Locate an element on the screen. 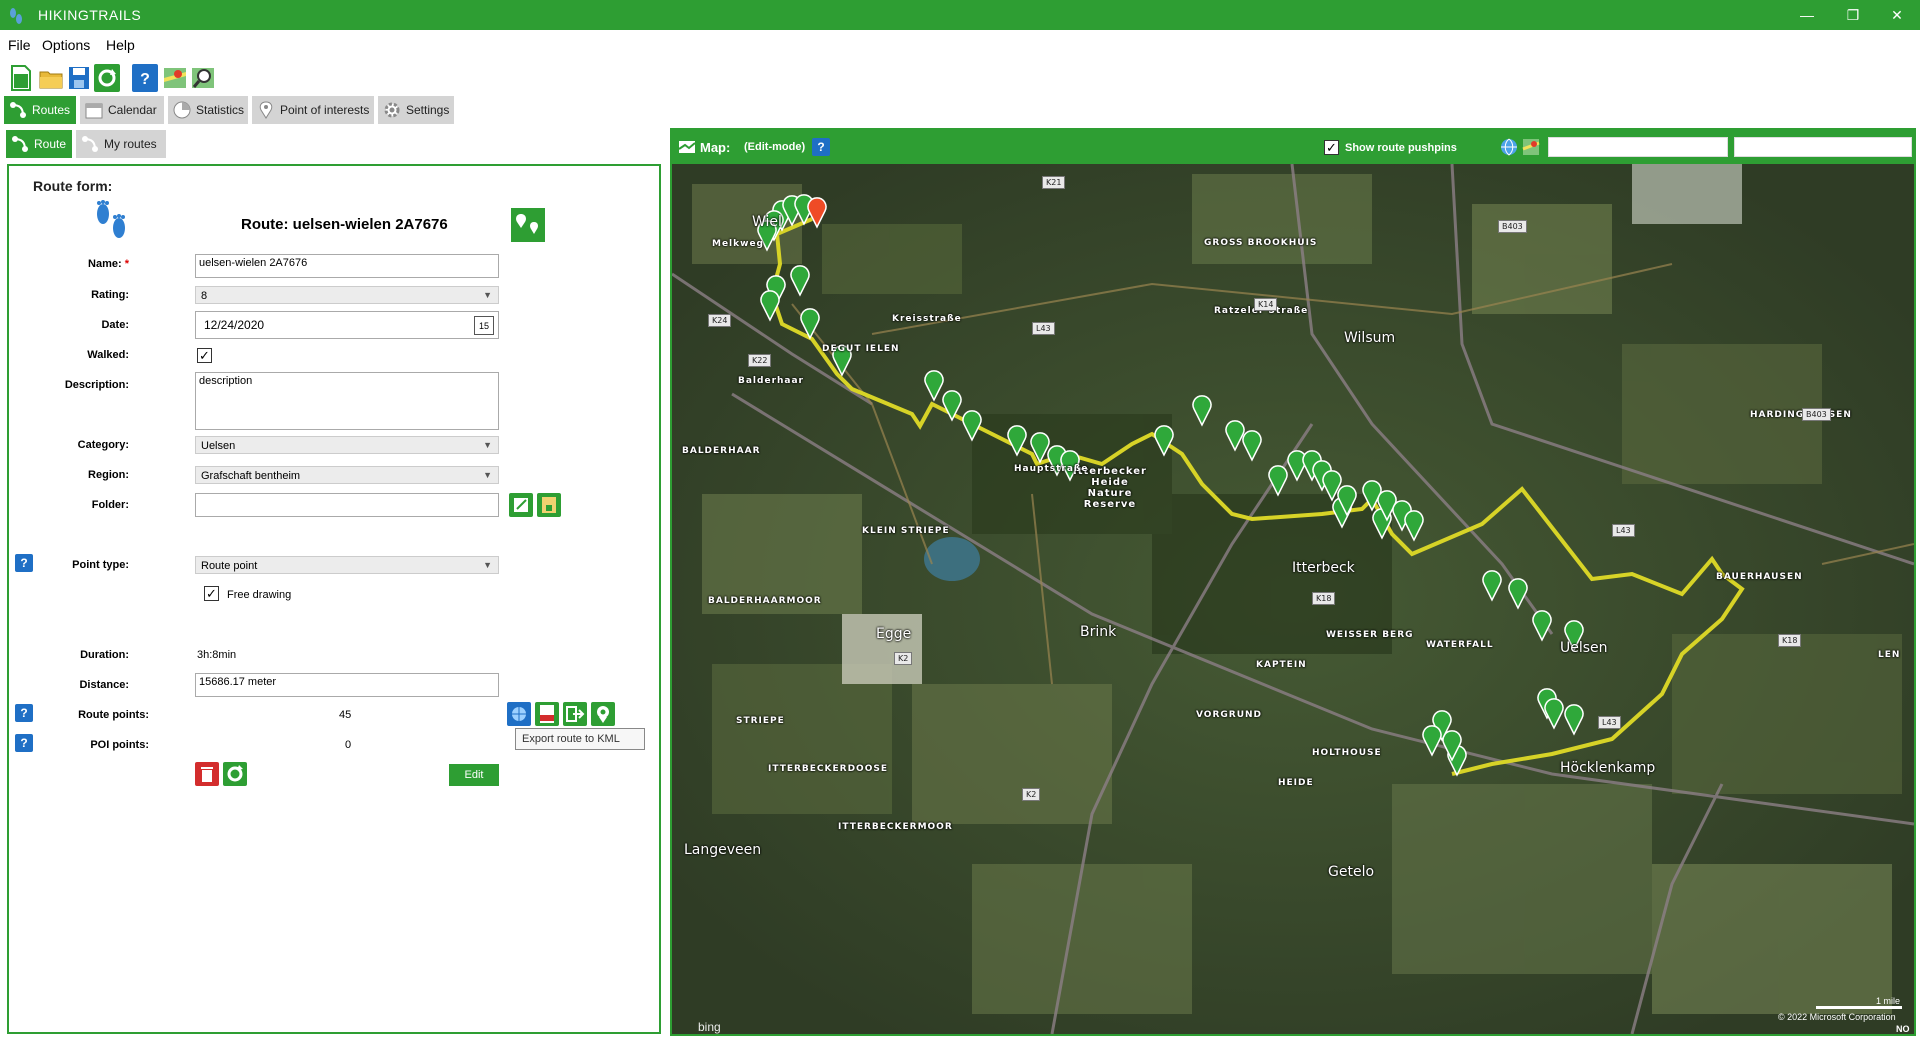 Image resolution: width=1920 pixels, height=1041 pixels. map-header: Map: (Edit-mode) ? ✓ Show route pushpins is located at coordinates (1293, 147).